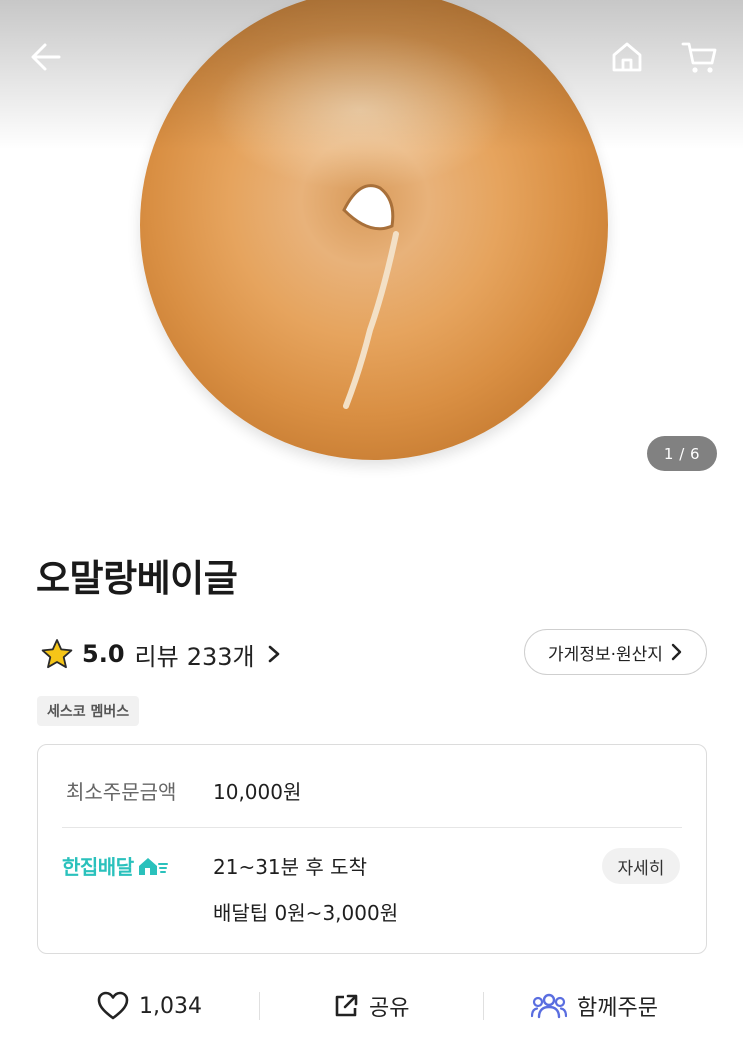 This screenshot has height=1062, width=743. I want to click on home-icon, so click(627, 57).